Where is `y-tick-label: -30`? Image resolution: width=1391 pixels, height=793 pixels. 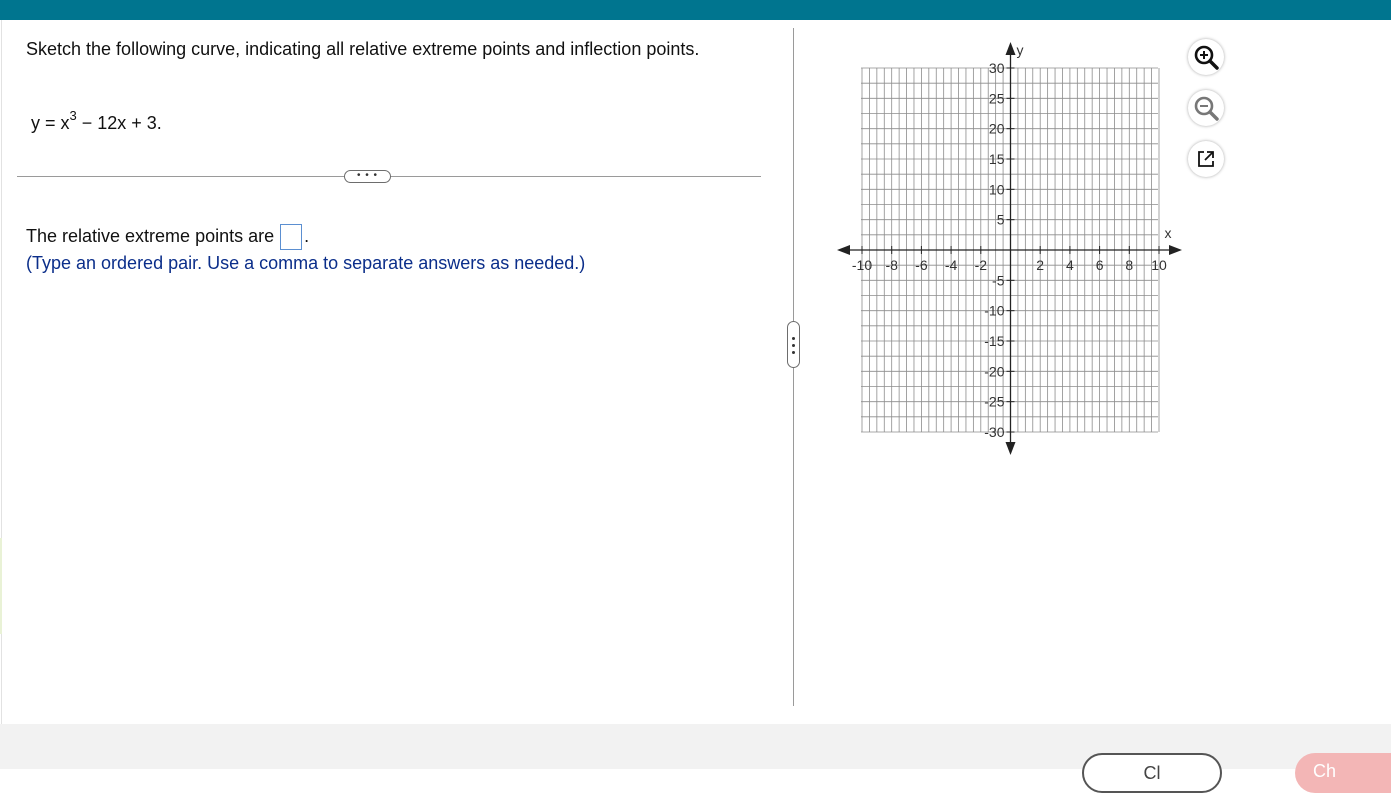
y-tick-label: -30 is located at coordinates (994, 432).